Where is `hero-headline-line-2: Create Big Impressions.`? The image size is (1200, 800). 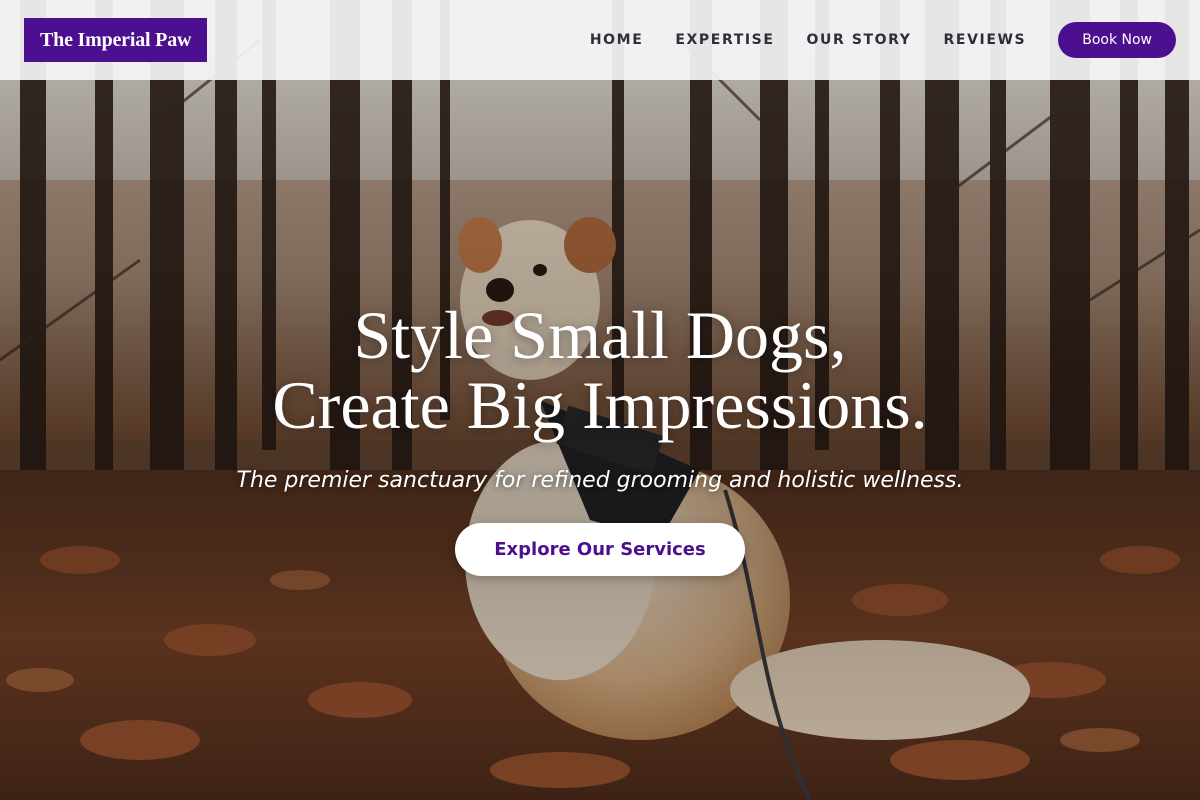 hero-headline-line-2: Create Big Impressions. is located at coordinates (600, 405).